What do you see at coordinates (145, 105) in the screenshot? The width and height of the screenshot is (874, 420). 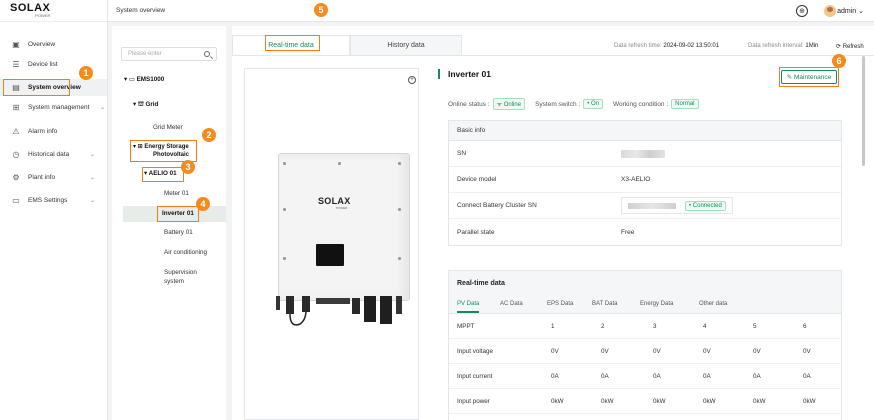 I see `tree-node-grid: ▾ ⛫ Grid` at bounding box center [145, 105].